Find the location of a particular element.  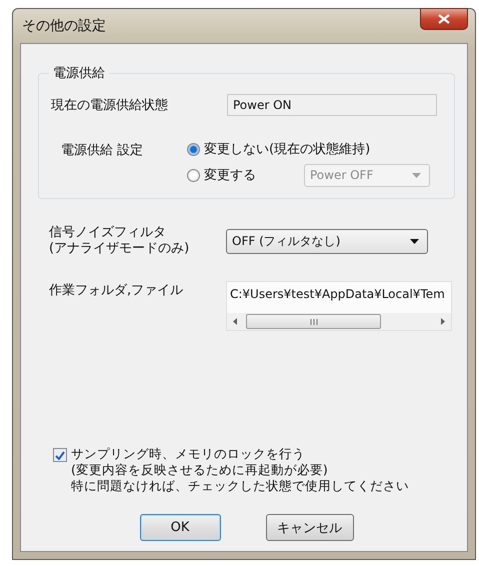

folder-list: C:¥Users¥test¥AppData¥Local¥Tem is located at coordinates (339, 306).